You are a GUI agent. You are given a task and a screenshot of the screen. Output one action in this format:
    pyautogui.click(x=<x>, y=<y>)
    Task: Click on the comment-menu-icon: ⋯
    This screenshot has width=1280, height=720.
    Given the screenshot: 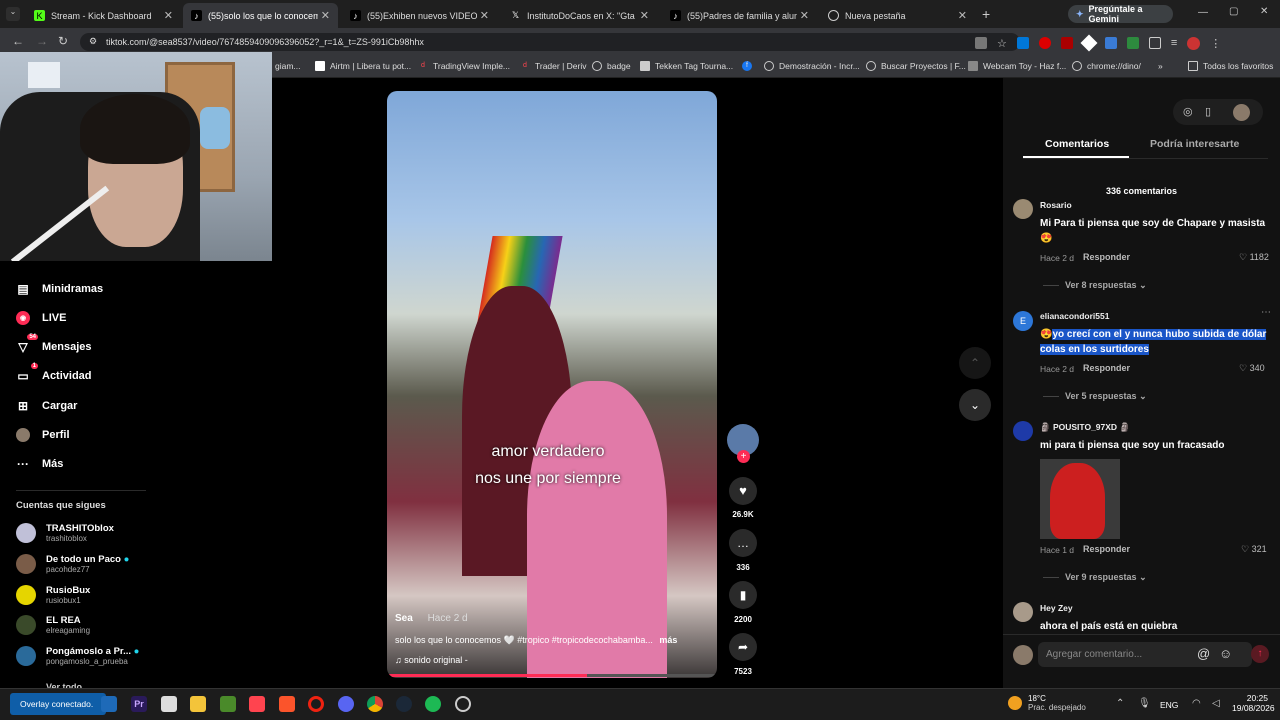 What is the action you would take?
    pyautogui.click(x=1266, y=312)
    